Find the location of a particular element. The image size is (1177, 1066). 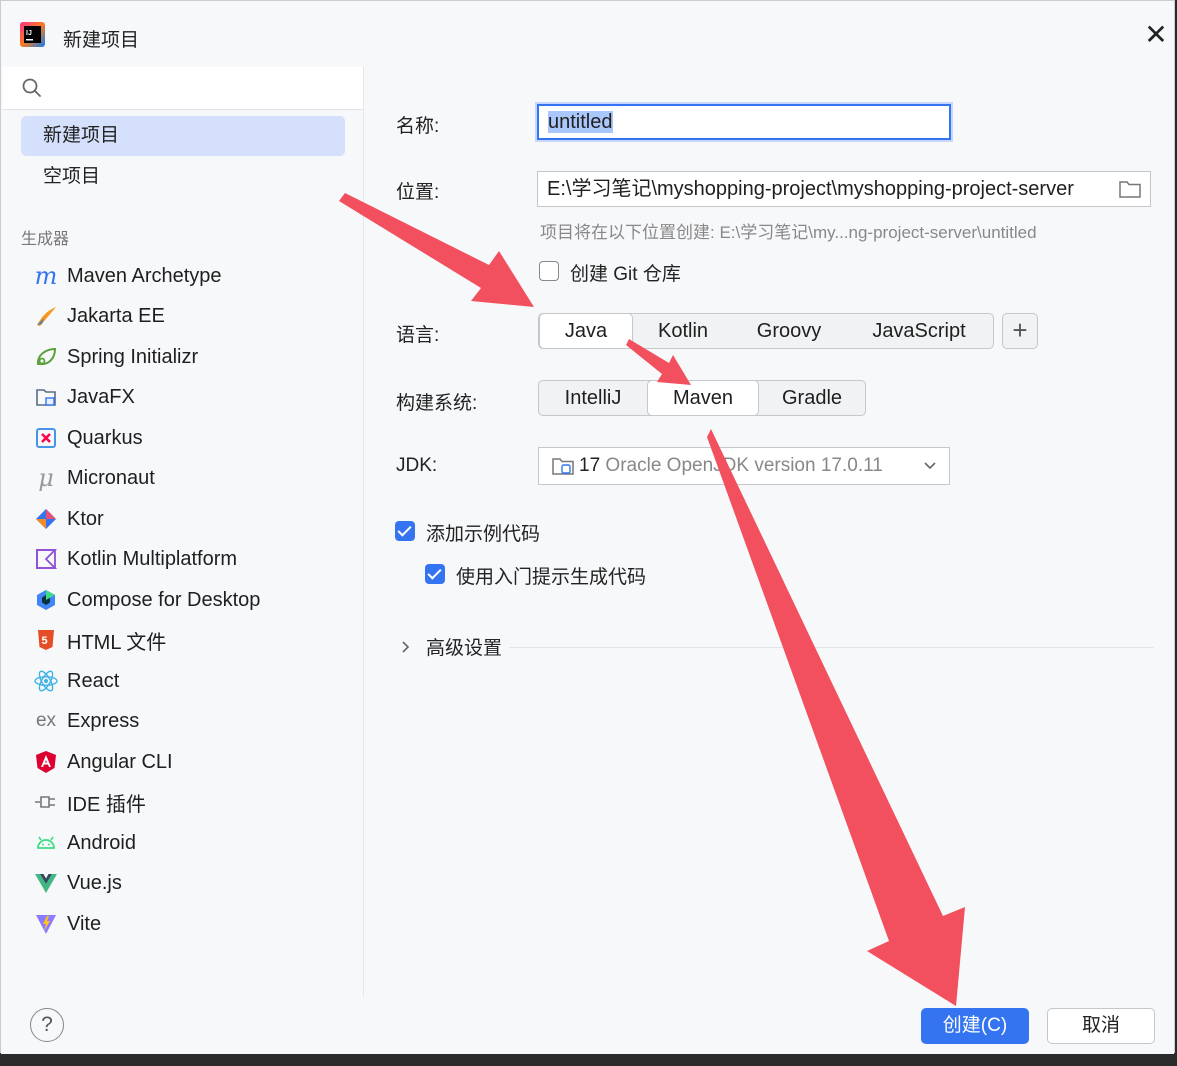

sample-code-checkbox is located at coordinates (405, 531).